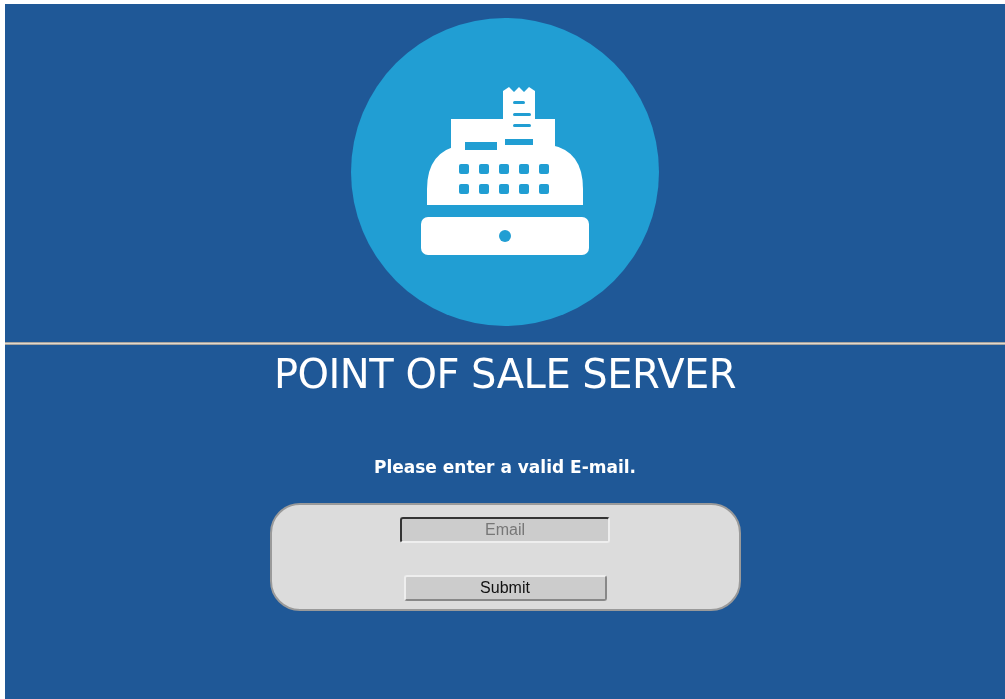  What do you see at coordinates (505, 530) in the screenshot?
I see `email-field: Email` at bounding box center [505, 530].